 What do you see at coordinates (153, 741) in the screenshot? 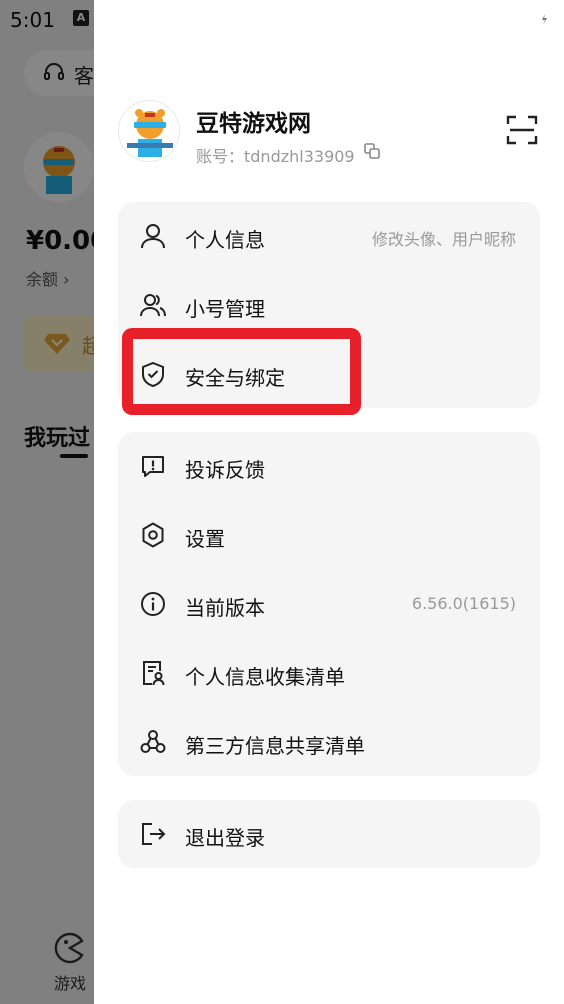
I see `share-icon` at bounding box center [153, 741].